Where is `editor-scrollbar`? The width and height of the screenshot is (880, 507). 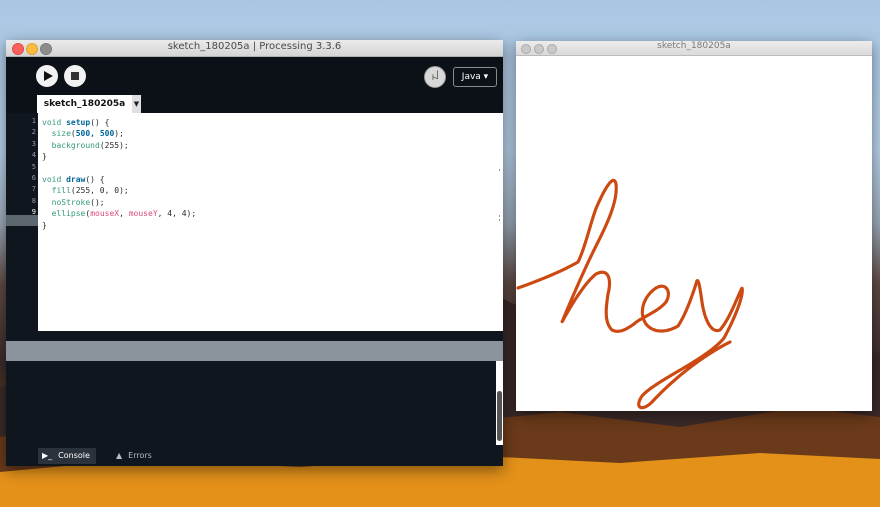 editor-scrollbar is located at coordinates (499, 222).